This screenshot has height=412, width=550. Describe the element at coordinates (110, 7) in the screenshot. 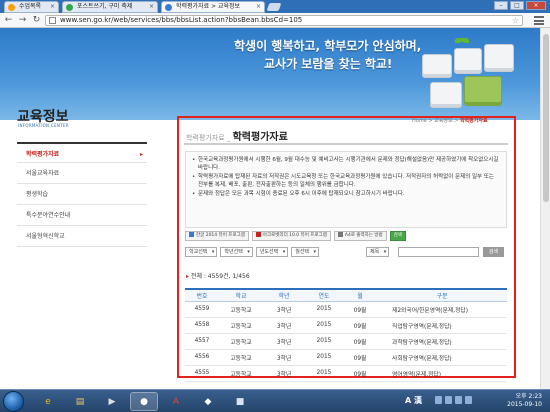

I see `tab-1: 포스트쓰기, 구미 축제 ×` at that location.